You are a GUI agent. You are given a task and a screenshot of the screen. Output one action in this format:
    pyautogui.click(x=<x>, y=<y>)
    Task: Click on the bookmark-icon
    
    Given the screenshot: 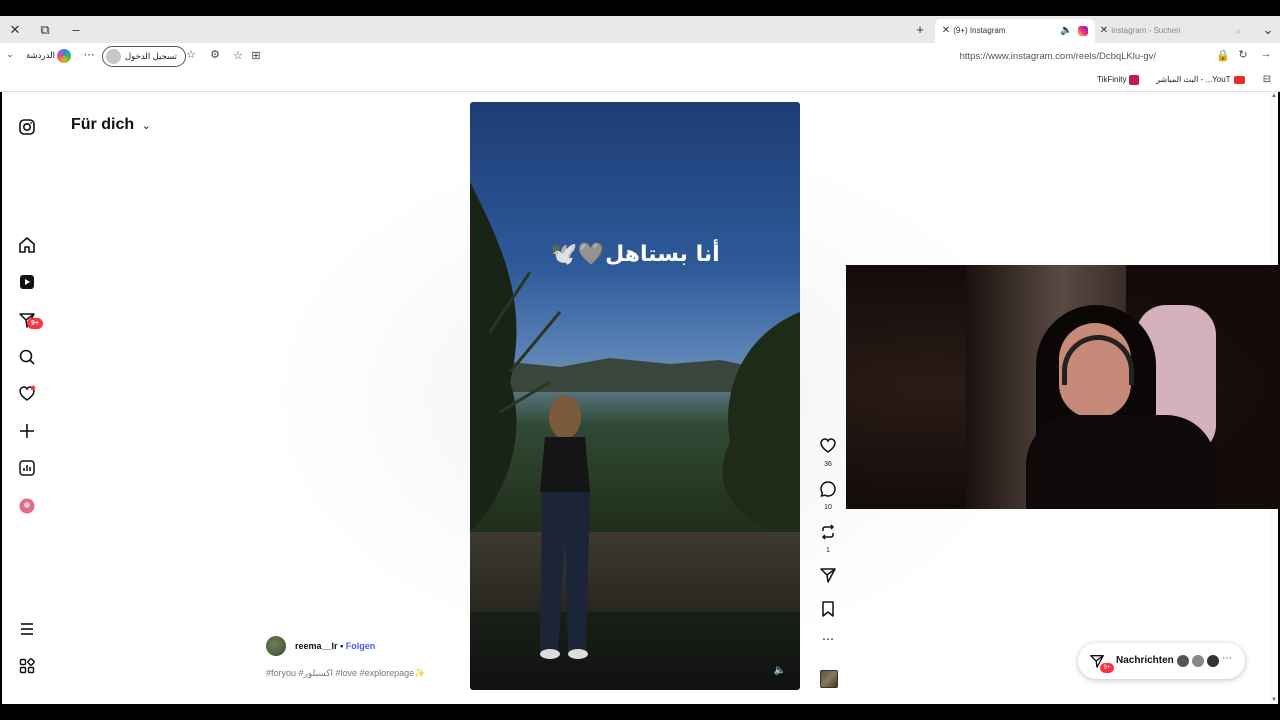 What is the action you would take?
    pyautogui.click(x=828, y=609)
    